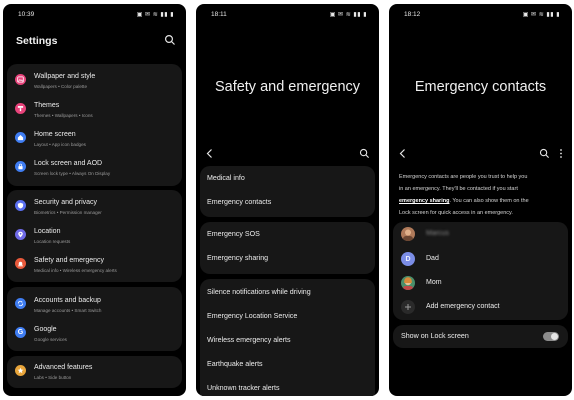  Describe the element at coordinates (20, 370) in the screenshot. I see `star-icon` at that location.